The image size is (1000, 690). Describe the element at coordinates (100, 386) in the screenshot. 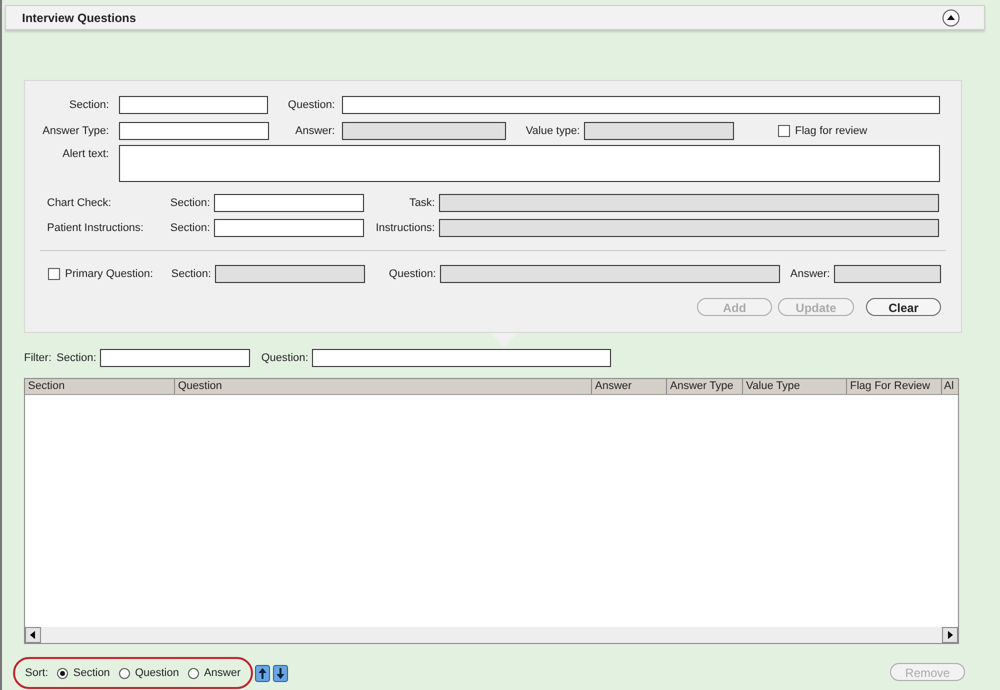

I see `column-header: Section` at that location.